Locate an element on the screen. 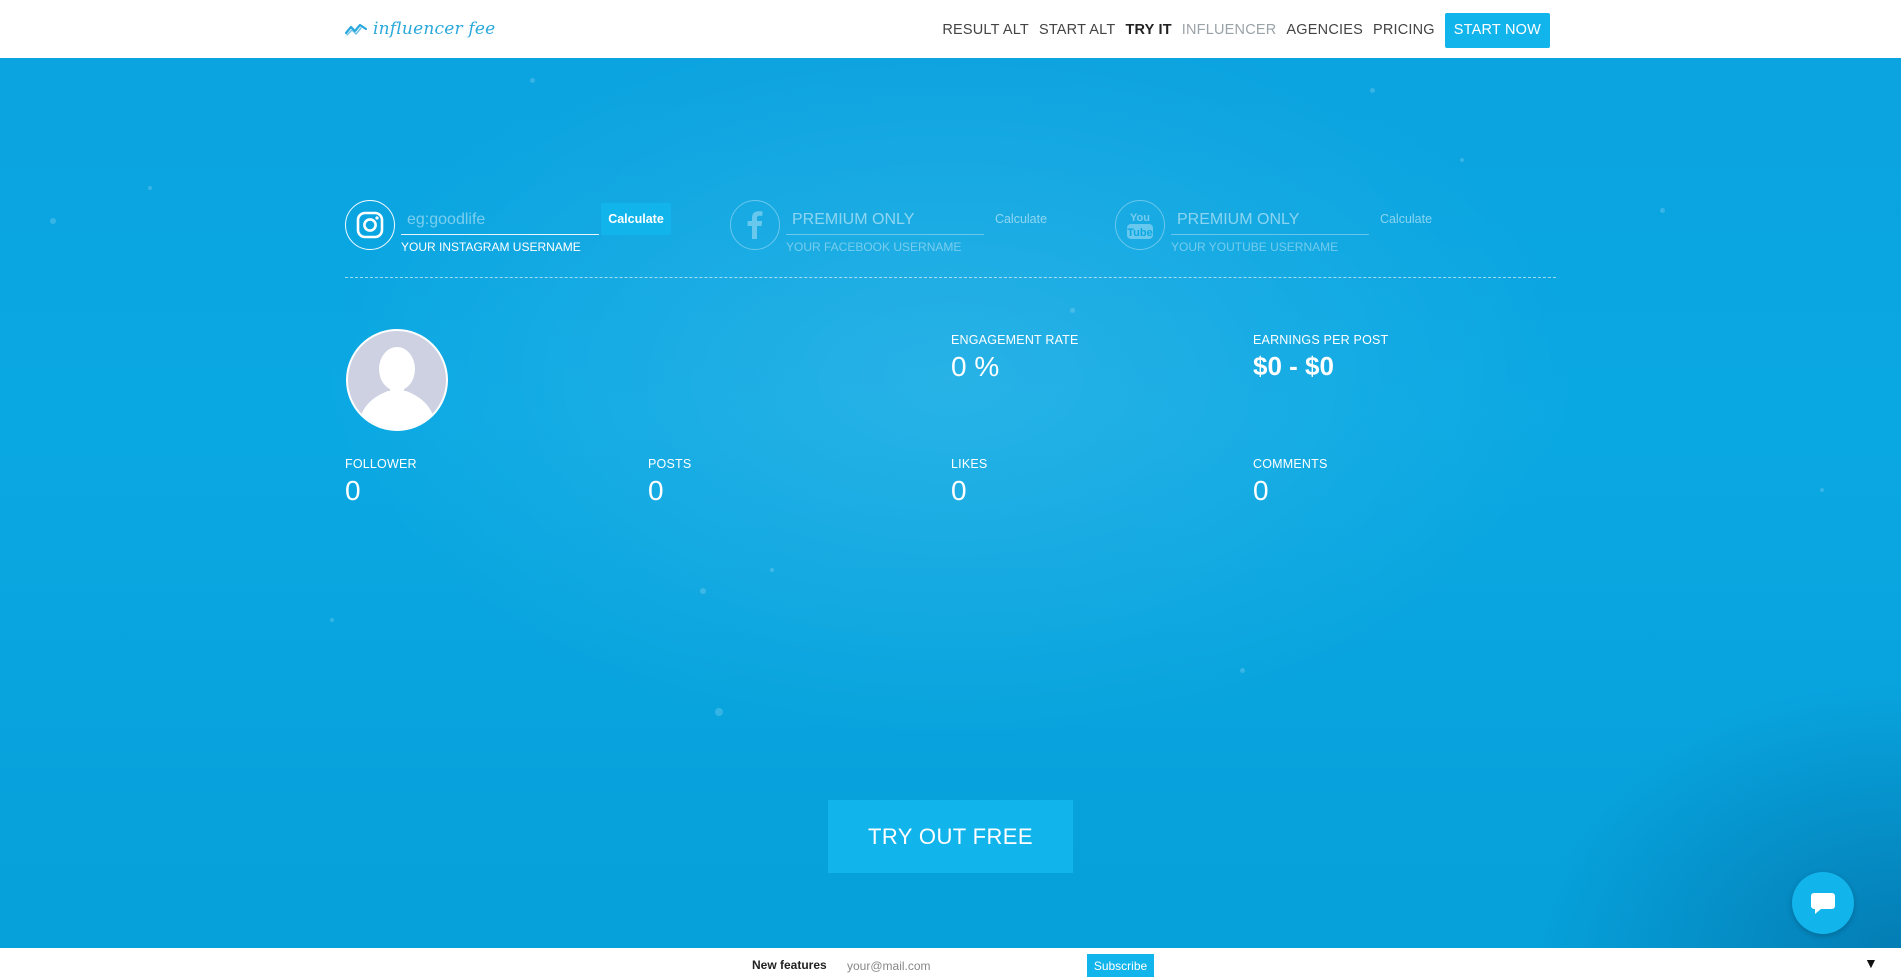  facebook-calculate-button: Calculate is located at coordinates (1021, 219).